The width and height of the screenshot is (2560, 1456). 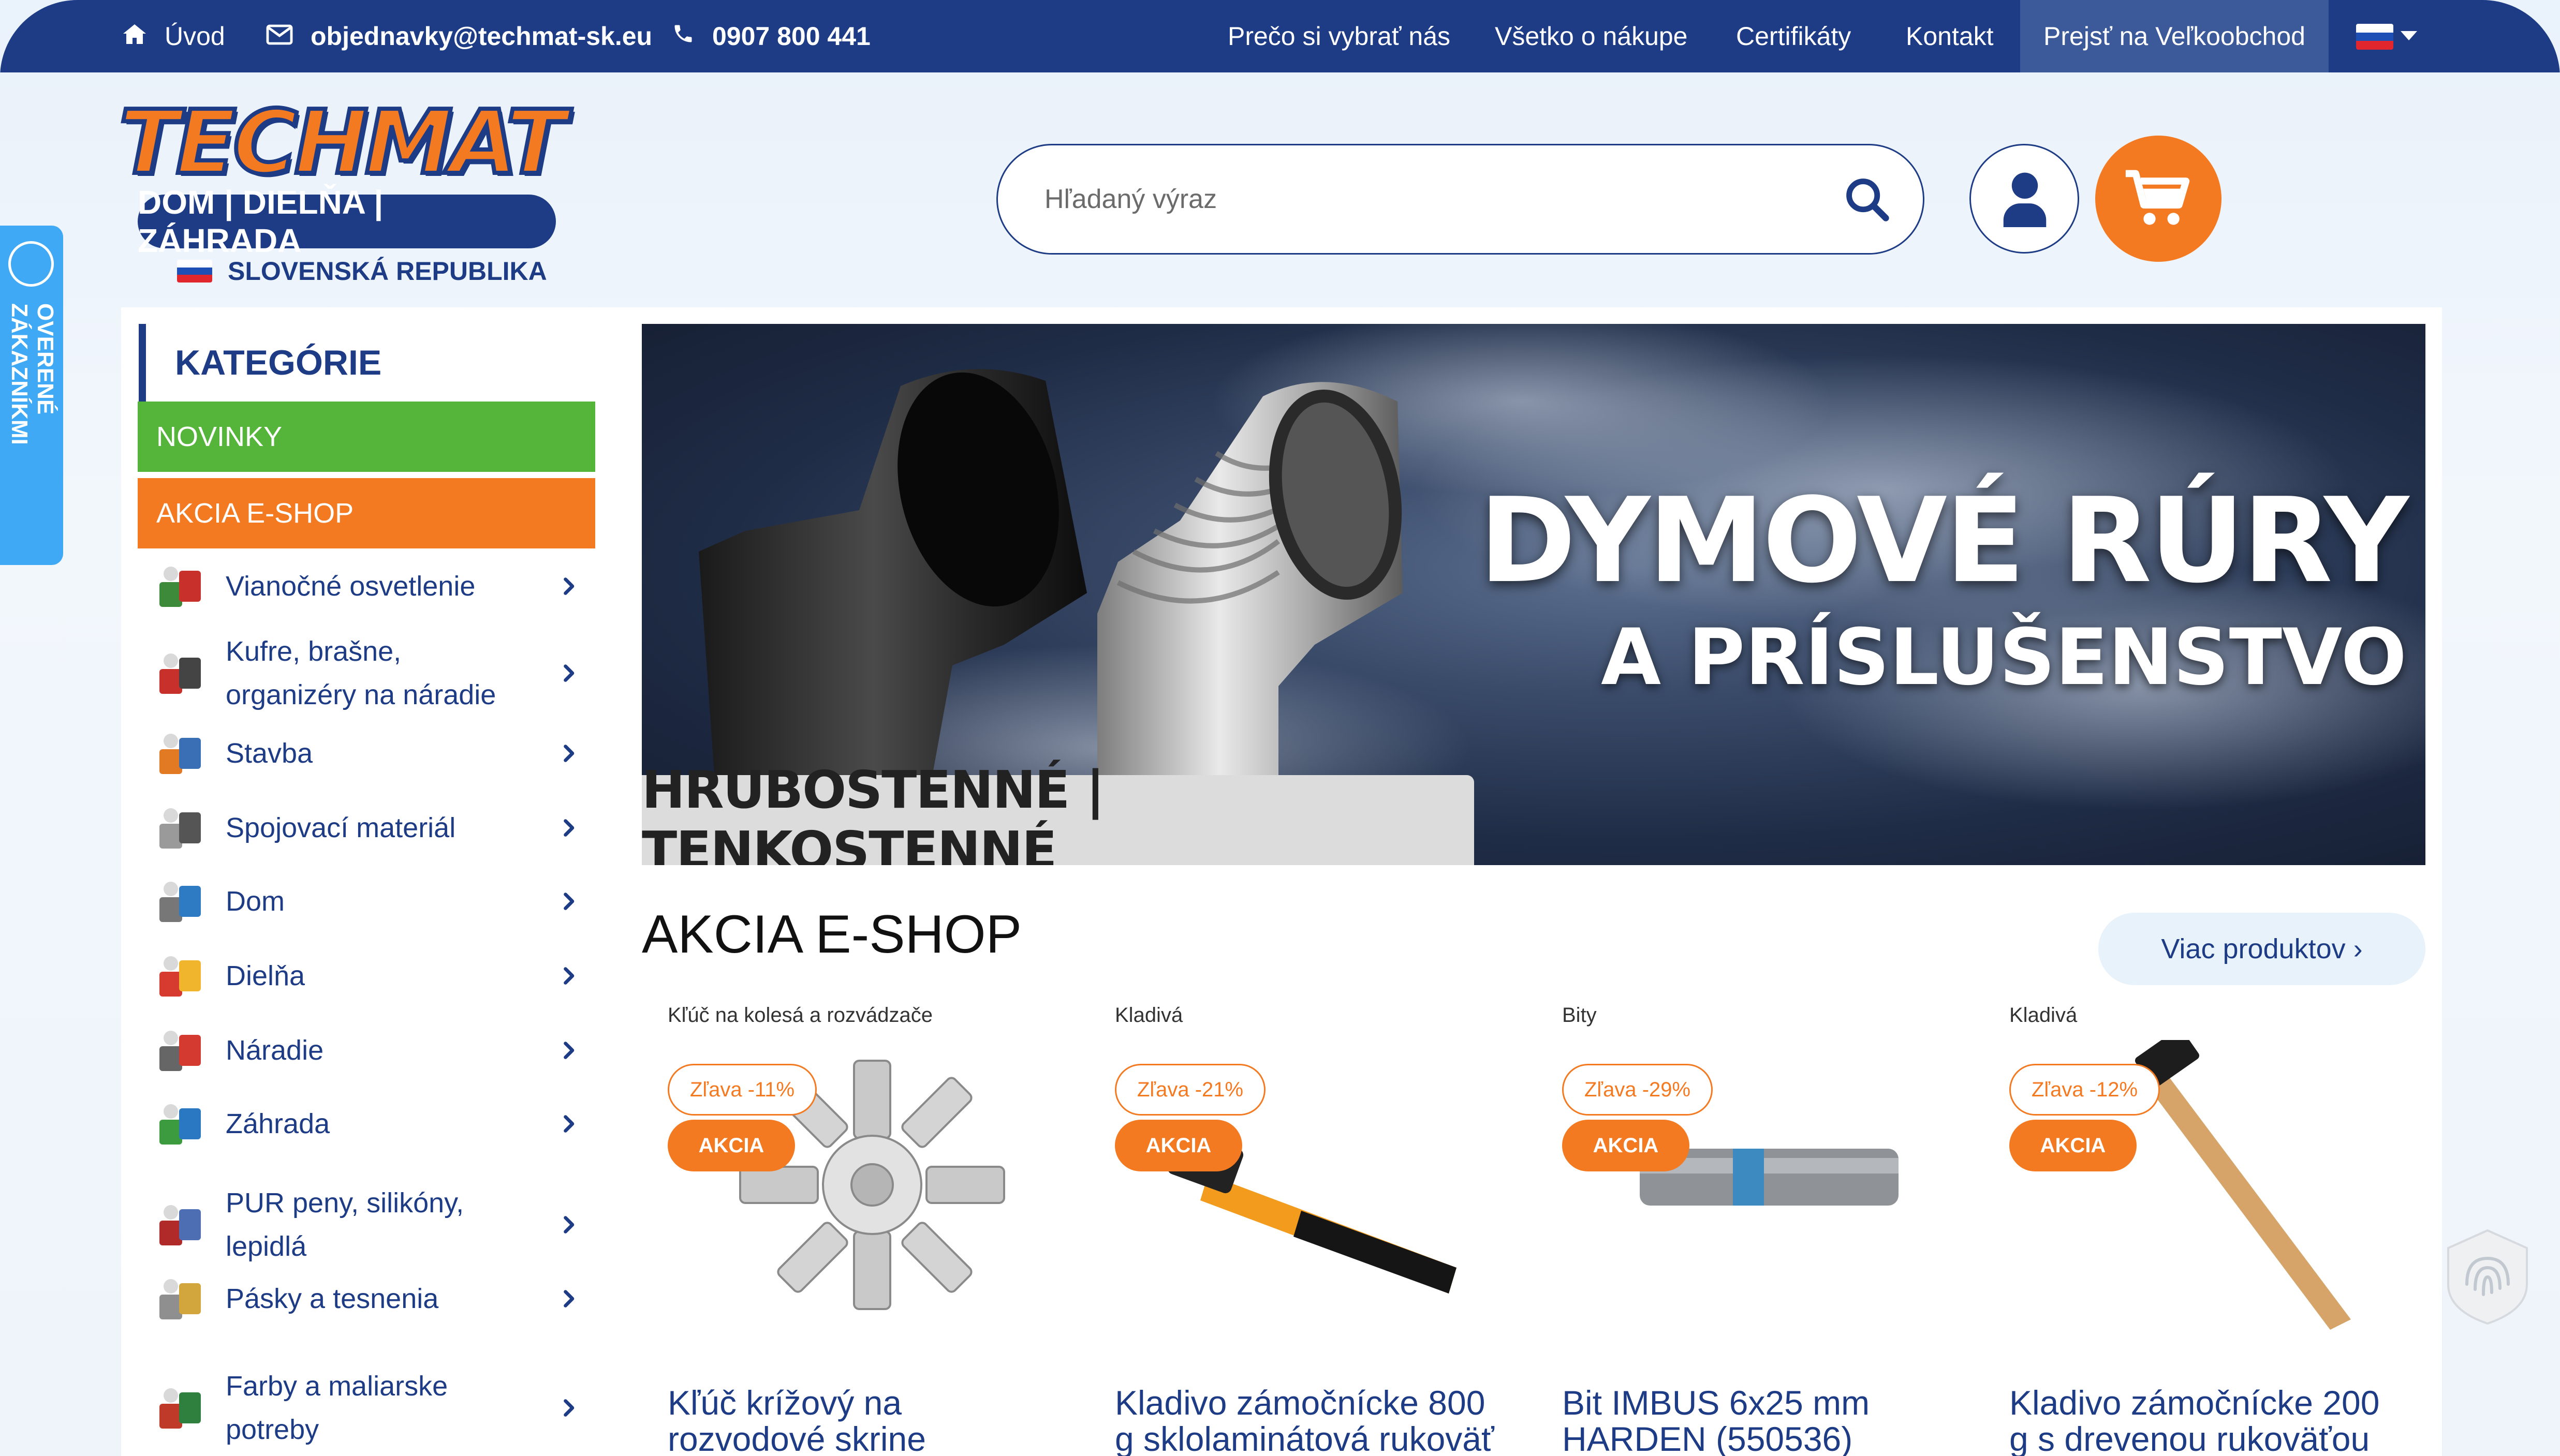 I want to click on sidebar-item: Farby a maliarske potreby, so click(x=372, y=1408).